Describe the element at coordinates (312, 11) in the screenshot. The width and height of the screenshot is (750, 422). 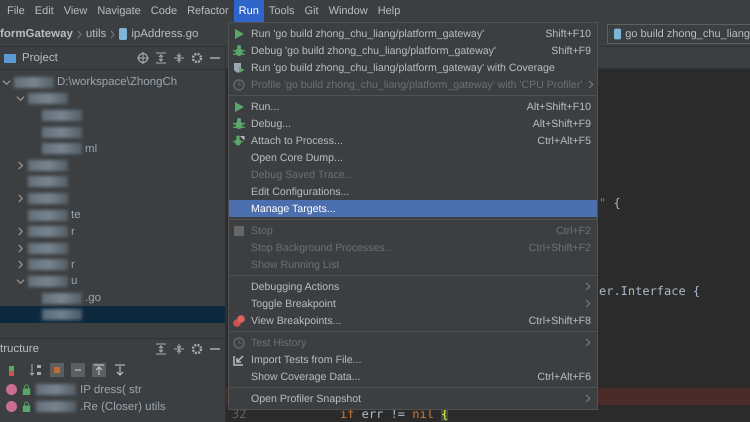
I see `menu-item: Git` at that location.